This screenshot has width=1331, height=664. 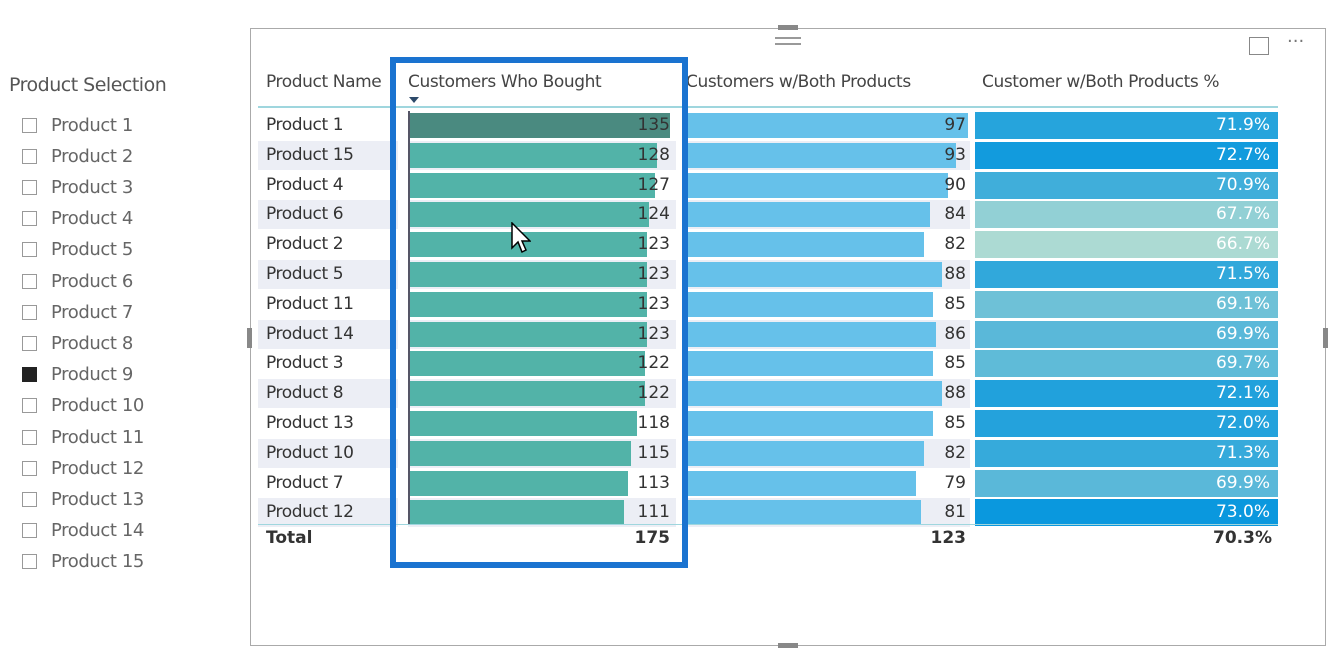 I want to click on slicer-item-label: Product 4, so click(x=92, y=219).